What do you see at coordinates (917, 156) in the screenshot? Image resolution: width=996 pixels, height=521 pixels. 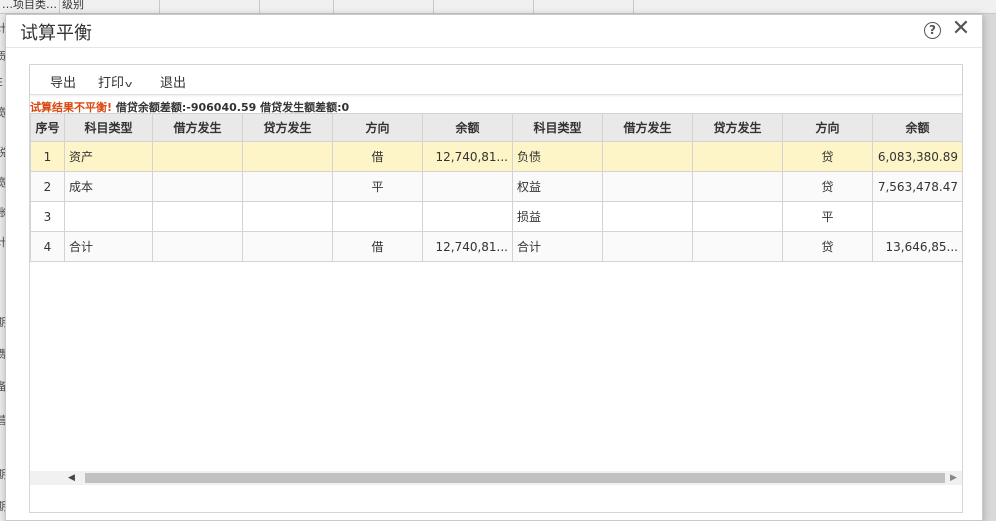 I see `cell-balance: 6,083,380.89` at bounding box center [917, 156].